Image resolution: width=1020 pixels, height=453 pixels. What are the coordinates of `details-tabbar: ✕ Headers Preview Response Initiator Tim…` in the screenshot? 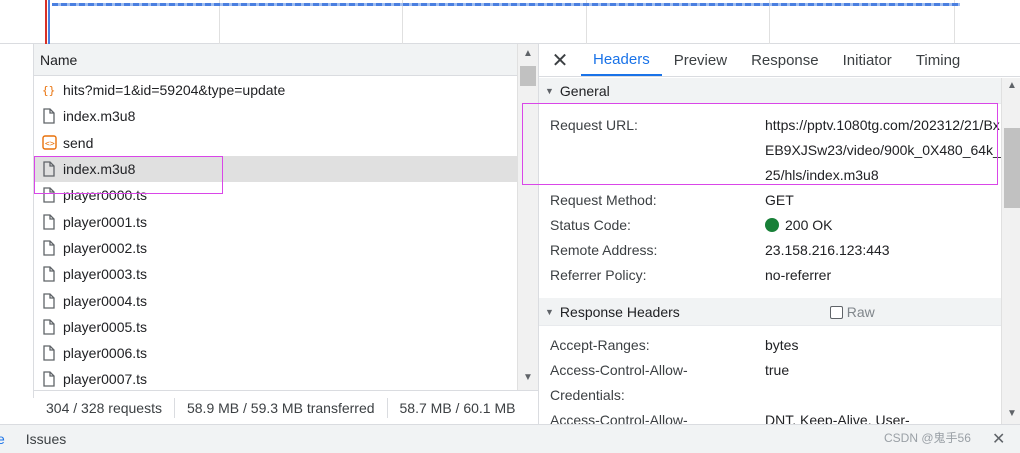 It's located at (779, 60).